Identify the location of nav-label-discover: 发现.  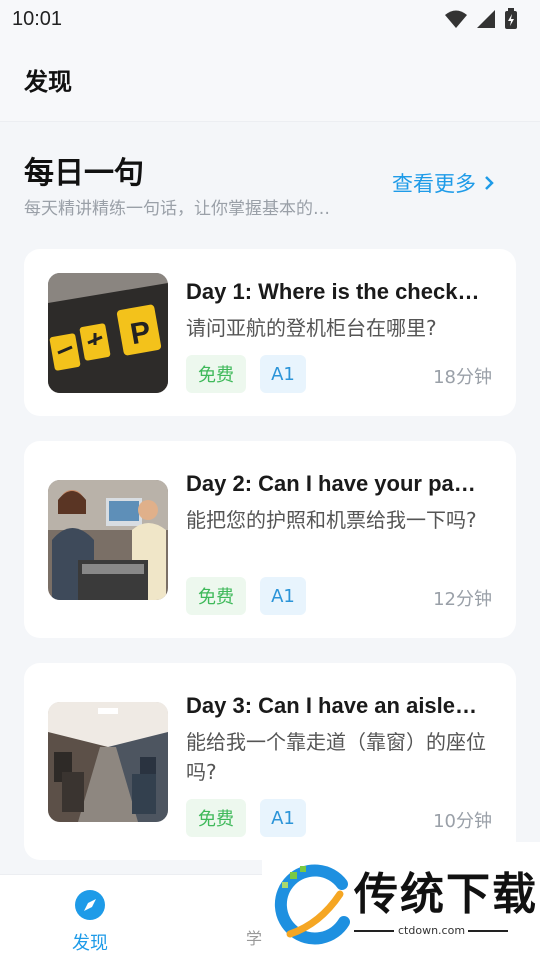
(90, 943).